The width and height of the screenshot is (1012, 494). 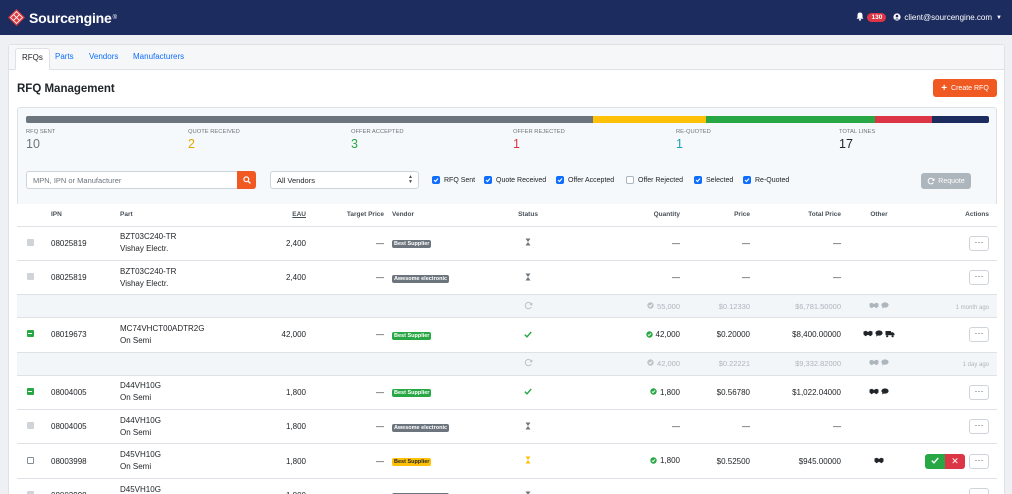 I want to click on create-rfq-button: + Create RFQ, so click(x=965, y=88).